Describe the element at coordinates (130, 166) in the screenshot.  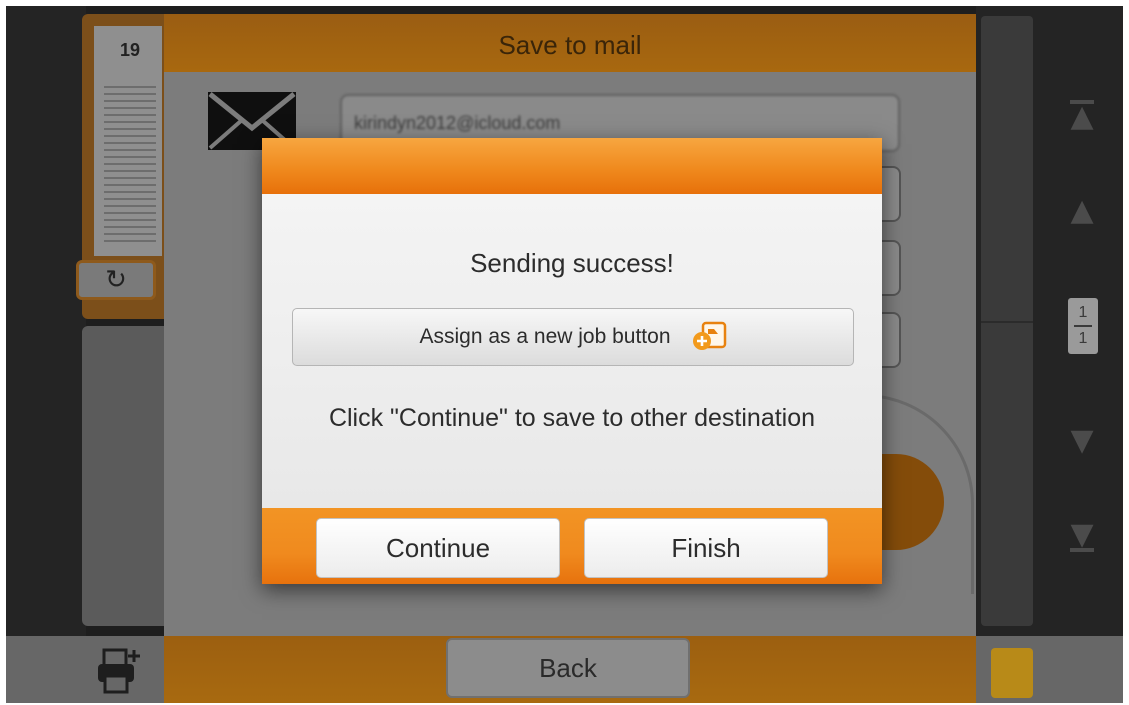
I see `thumbnail-text-lines` at that location.